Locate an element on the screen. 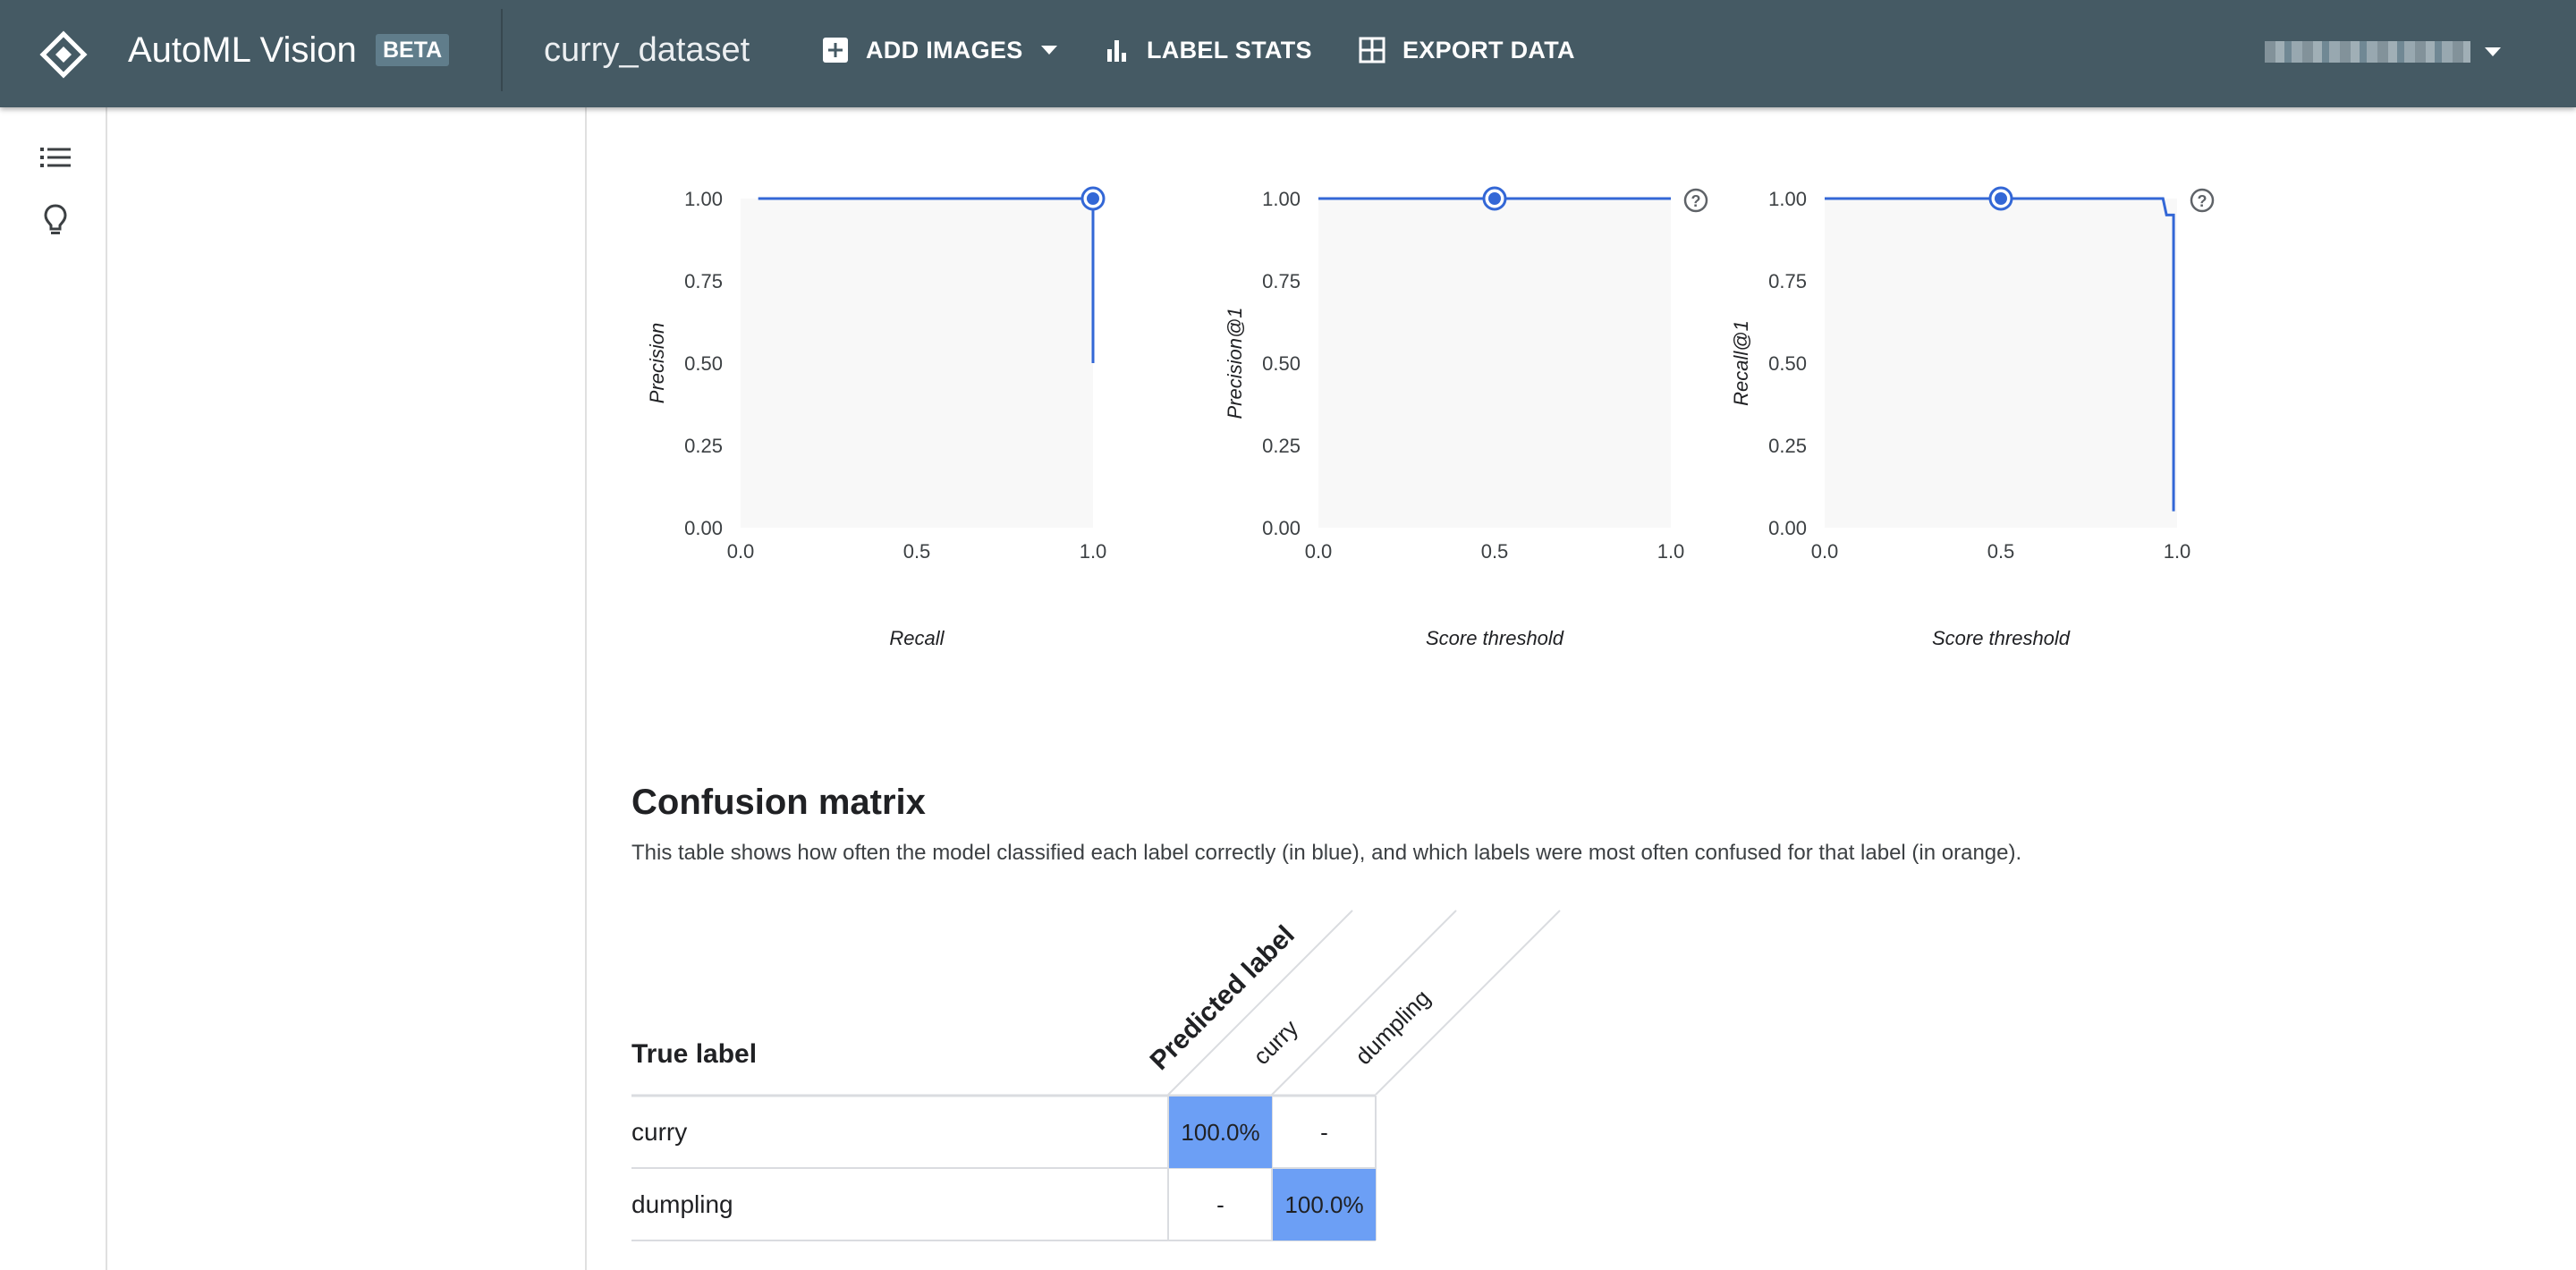 Image resolution: width=2576 pixels, height=1270 pixels. bar-chart-icon is located at coordinates (1116, 51).